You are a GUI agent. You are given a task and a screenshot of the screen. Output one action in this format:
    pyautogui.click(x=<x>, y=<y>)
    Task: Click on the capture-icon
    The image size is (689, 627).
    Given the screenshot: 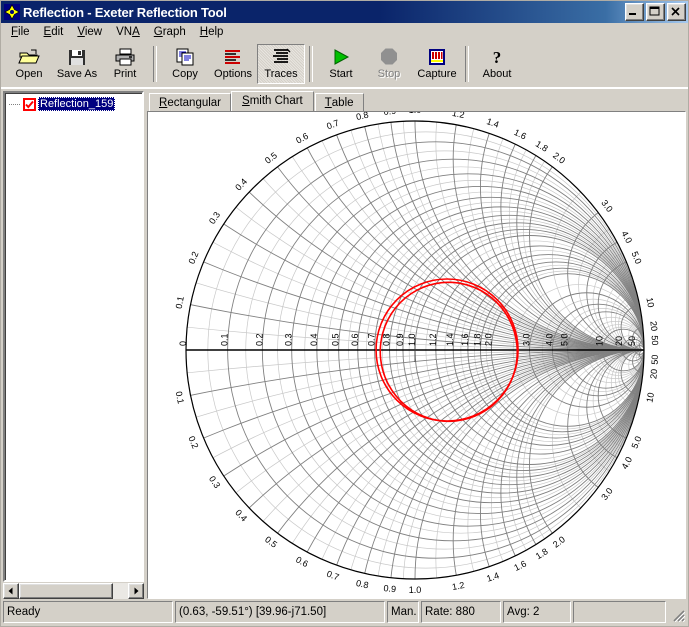 What is the action you would take?
    pyautogui.click(x=437, y=57)
    